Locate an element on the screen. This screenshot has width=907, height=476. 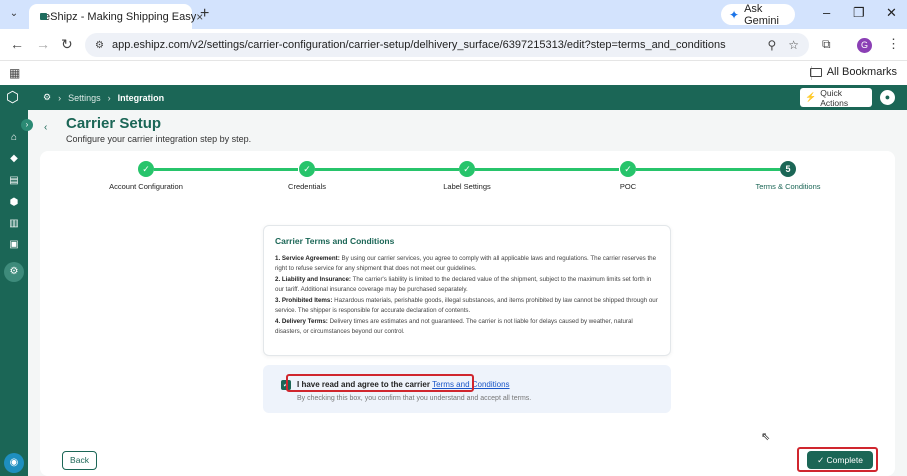
breadcrumb-integration: Integration is located at coordinates (141, 97).